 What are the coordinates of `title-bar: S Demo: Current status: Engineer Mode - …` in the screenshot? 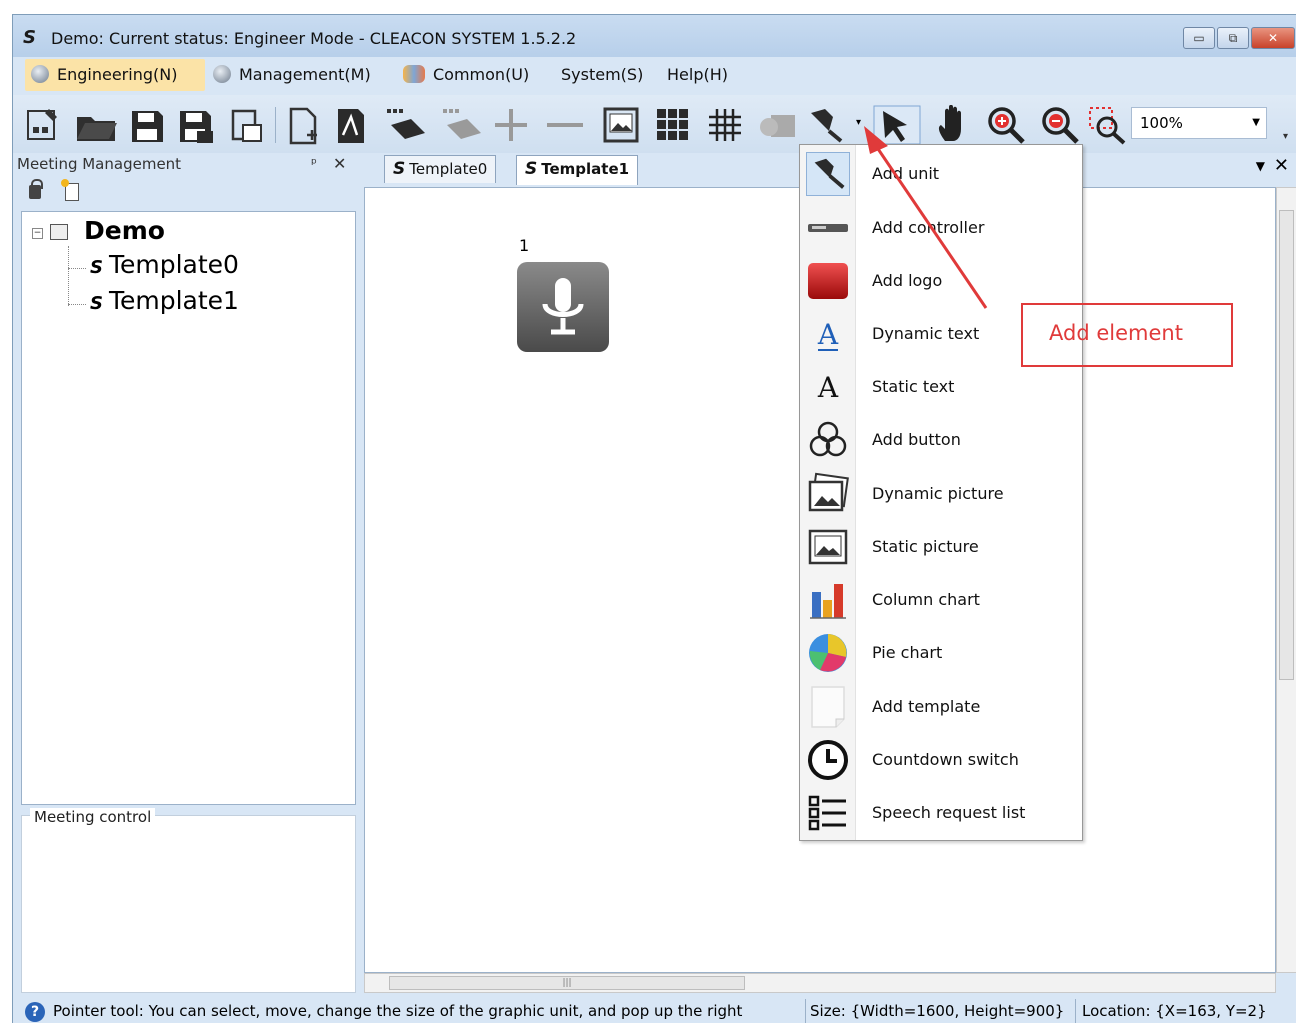 It's located at (654, 36).